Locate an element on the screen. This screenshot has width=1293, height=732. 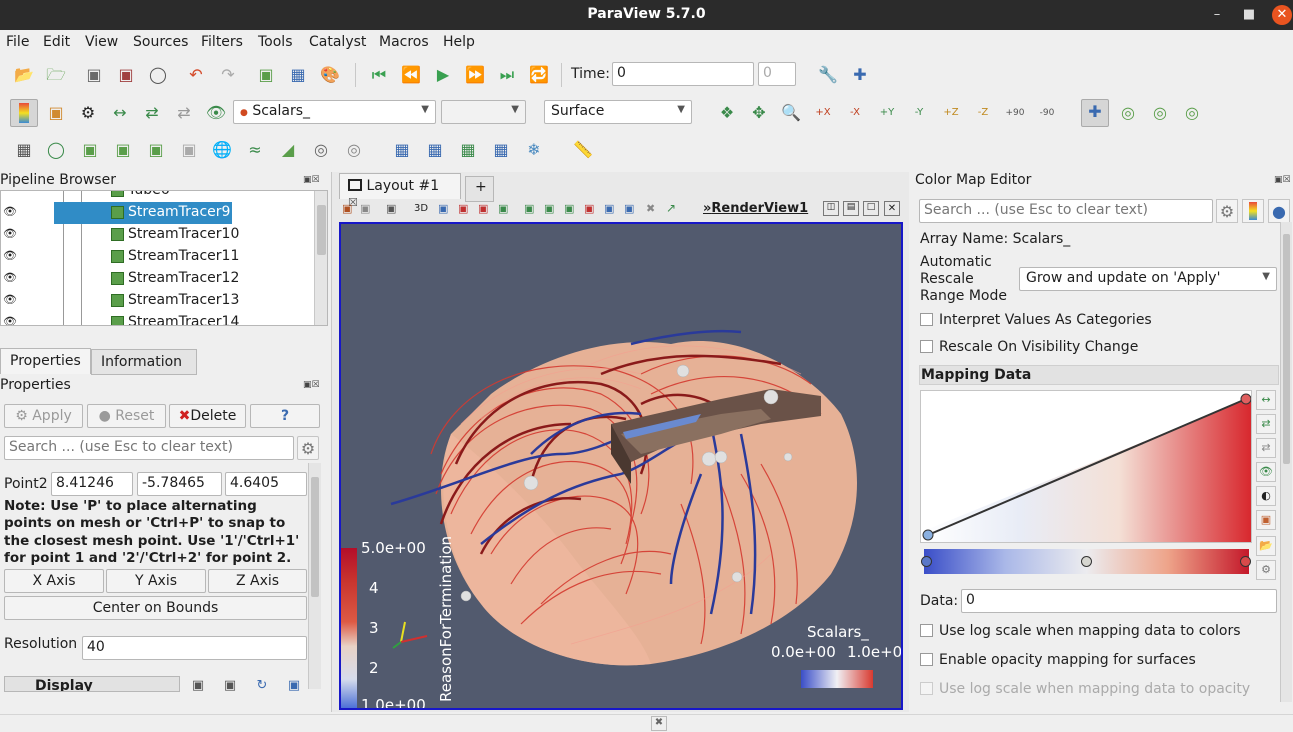
minimize-icon: – is located at coordinates (1217, 15).